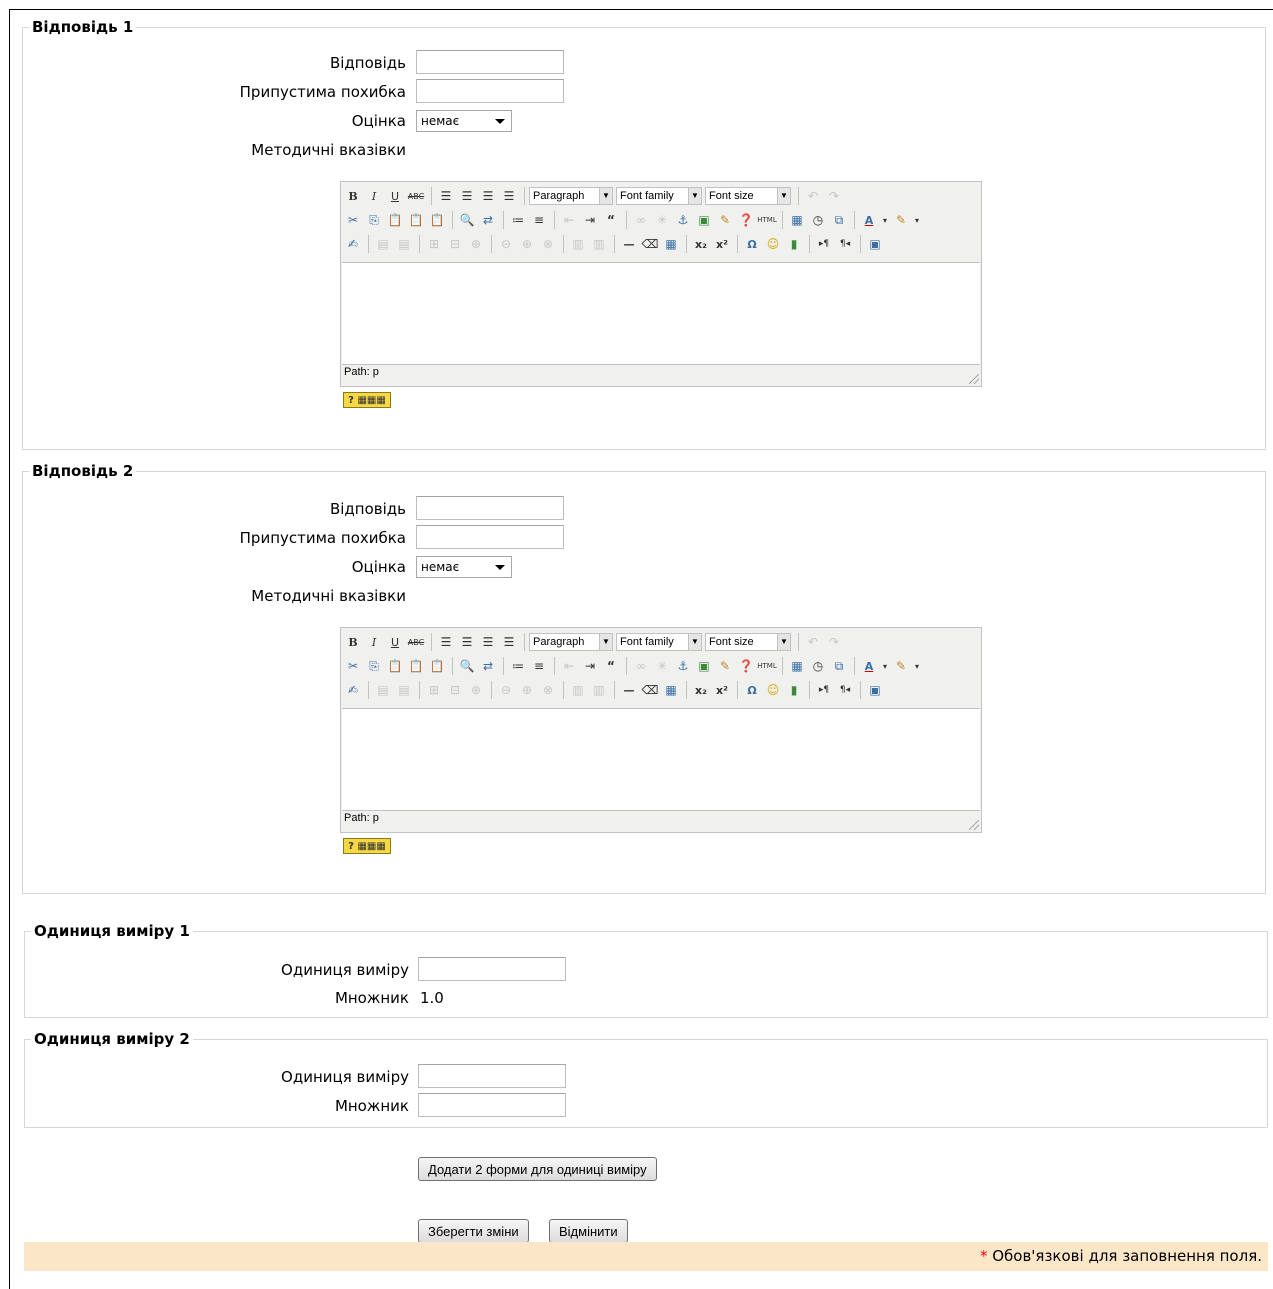 The image size is (1273, 1289). What do you see at coordinates (659, 196) in the screenshot?
I see `font-family-select: Font family ▼` at bounding box center [659, 196].